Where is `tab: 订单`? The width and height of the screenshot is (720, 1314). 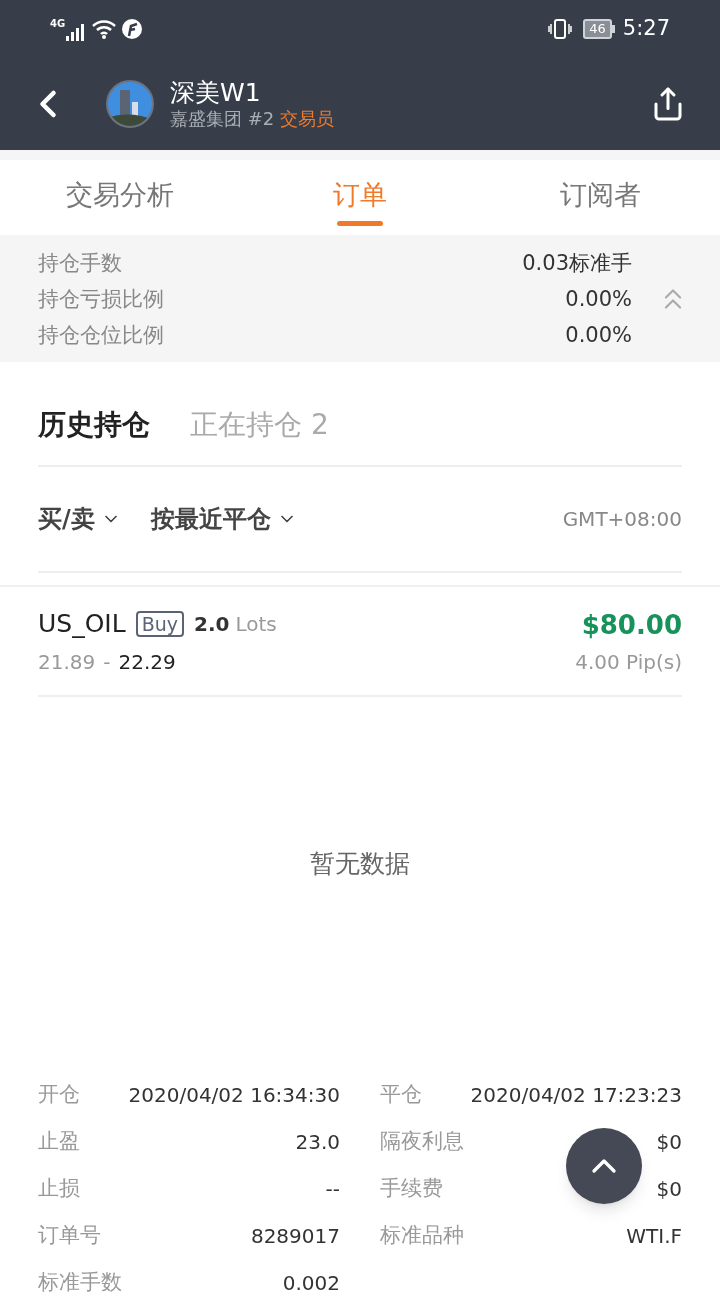 tab: 订单 is located at coordinates (360, 197).